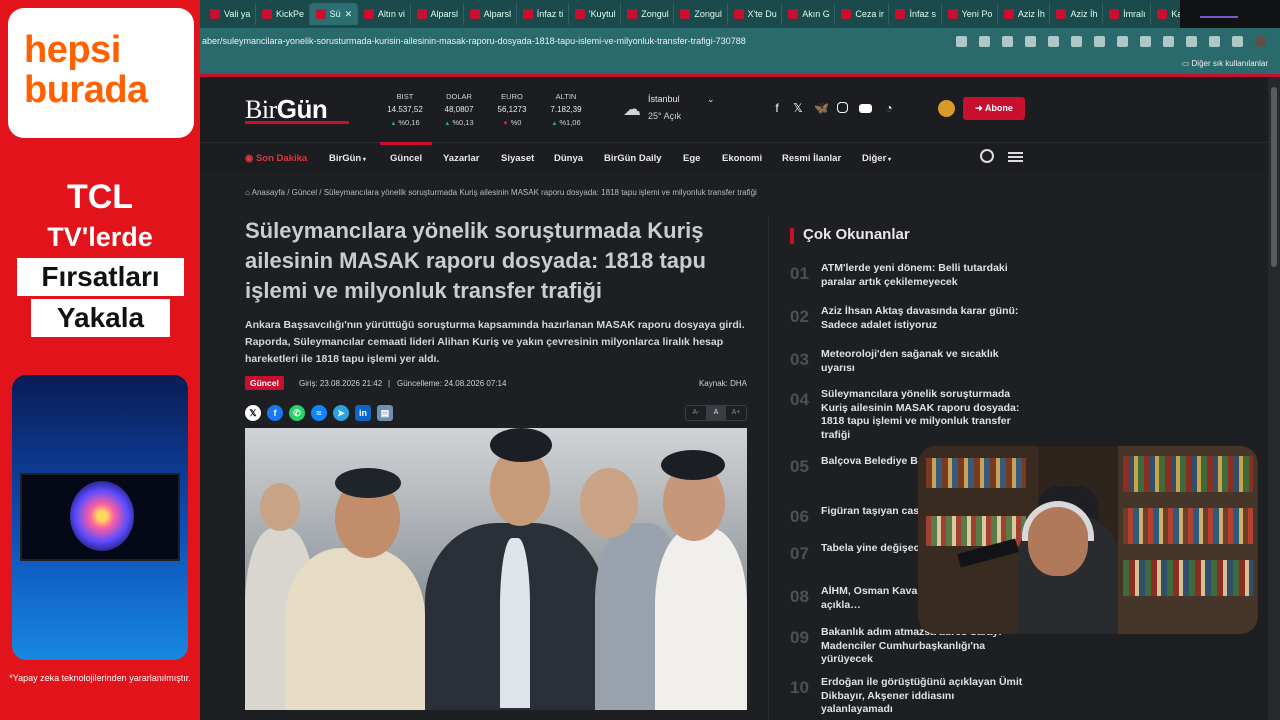 Image resolution: width=1280 pixels, height=720 pixels. I want to click on browser-tab: 'Kuytul, so click(595, 14).